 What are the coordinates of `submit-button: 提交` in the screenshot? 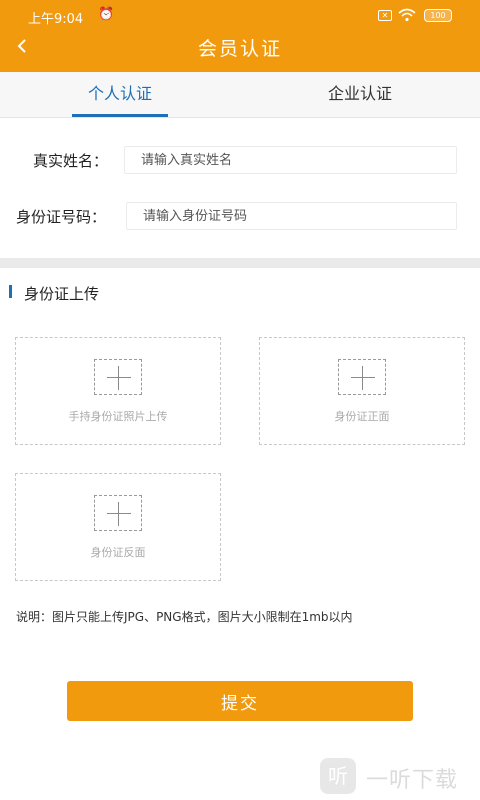 It's located at (240, 701).